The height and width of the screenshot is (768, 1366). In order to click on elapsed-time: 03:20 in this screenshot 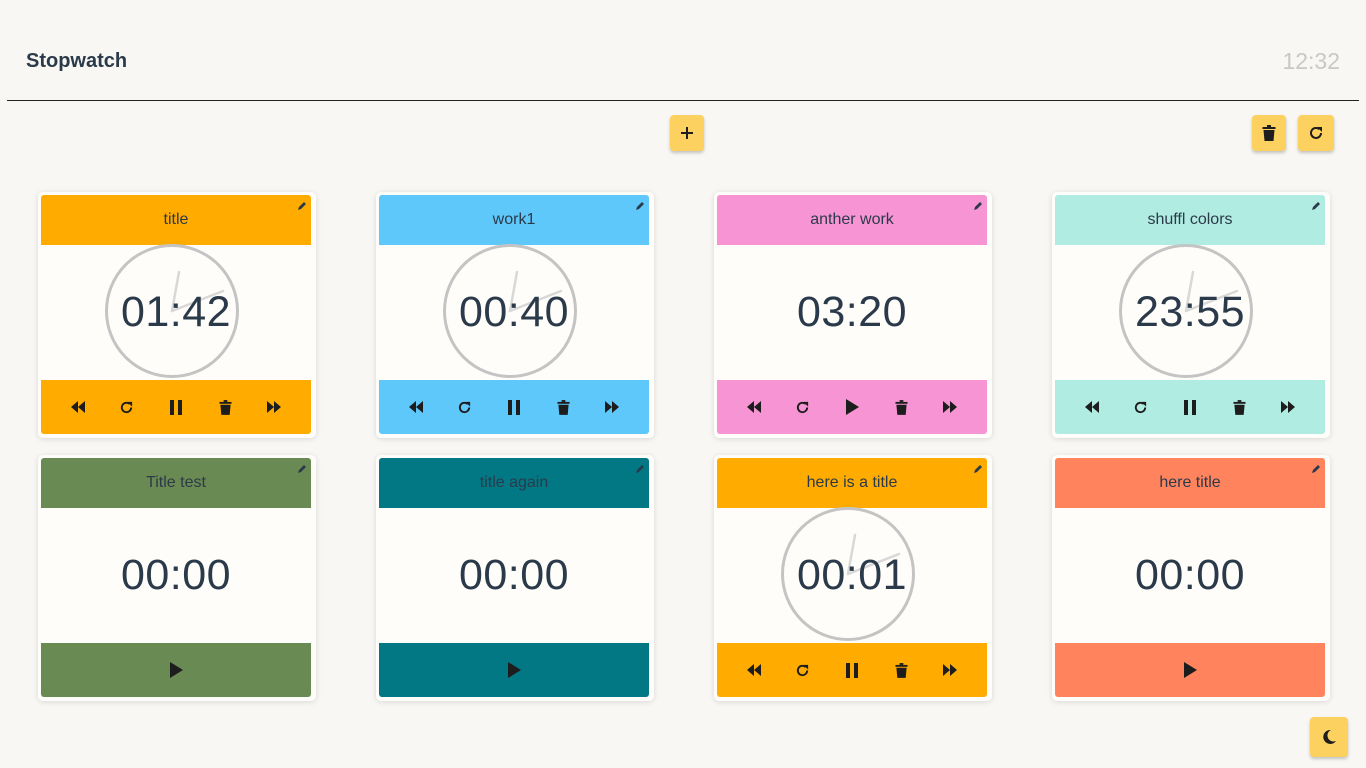, I will do `click(852, 312)`.